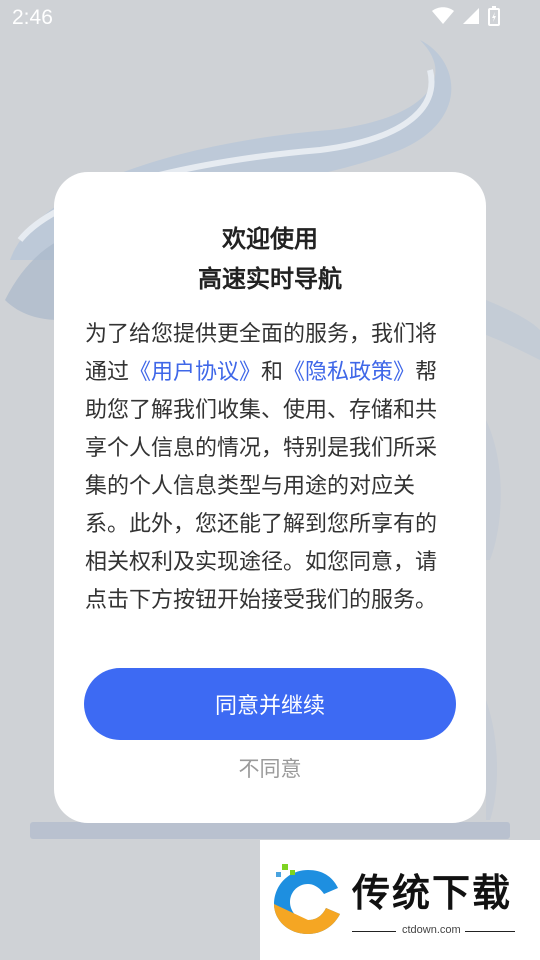 Image resolution: width=540 pixels, height=960 pixels. Describe the element at coordinates (494, 16) in the screenshot. I see `battery-charging-icon` at that location.